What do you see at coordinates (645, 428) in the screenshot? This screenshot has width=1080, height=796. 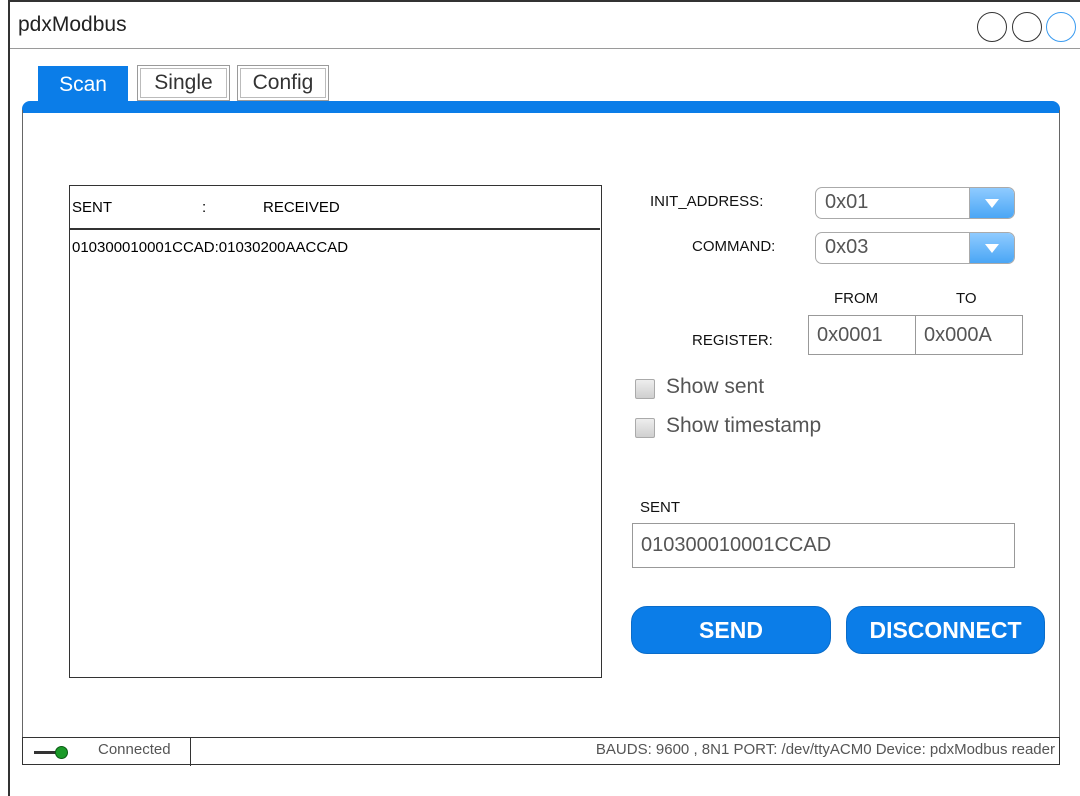 I see `show-timestamp-checkbox` at bounding box center [645, 428].